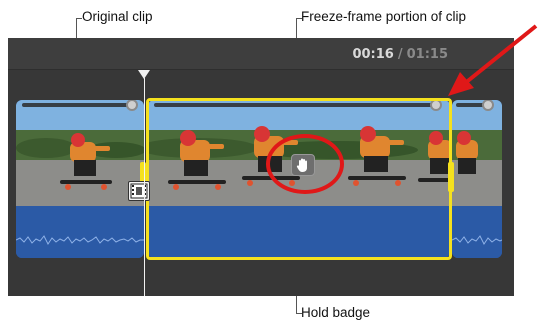  What do you see at coordinates (144, 187) in the screenshot?
I see `playhead-line` at bounding box center [144, 187].